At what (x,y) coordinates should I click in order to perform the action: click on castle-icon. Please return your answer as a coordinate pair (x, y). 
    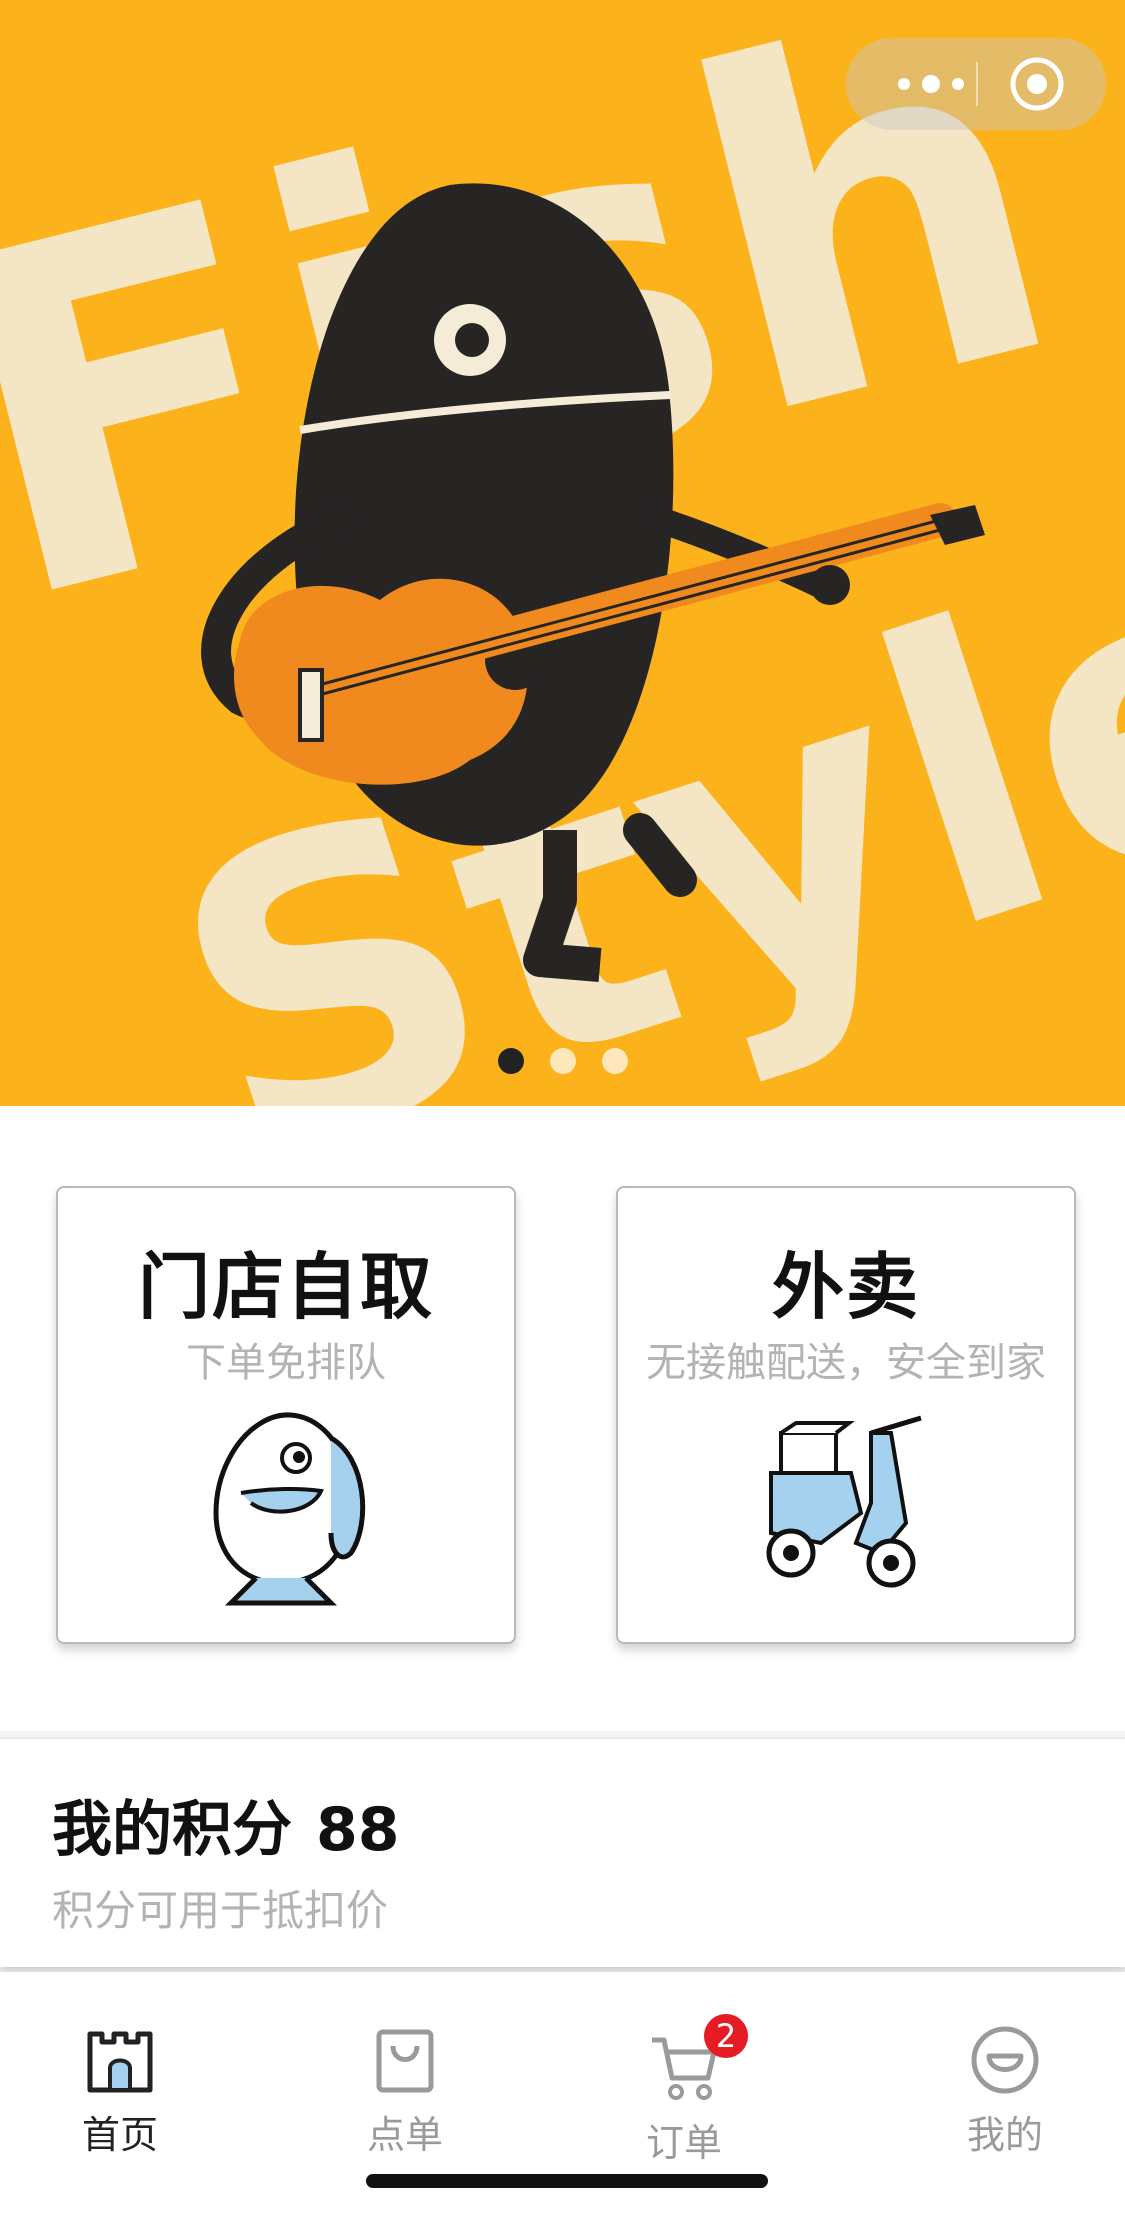
    Looking at the image, I should click on (120, 2062).